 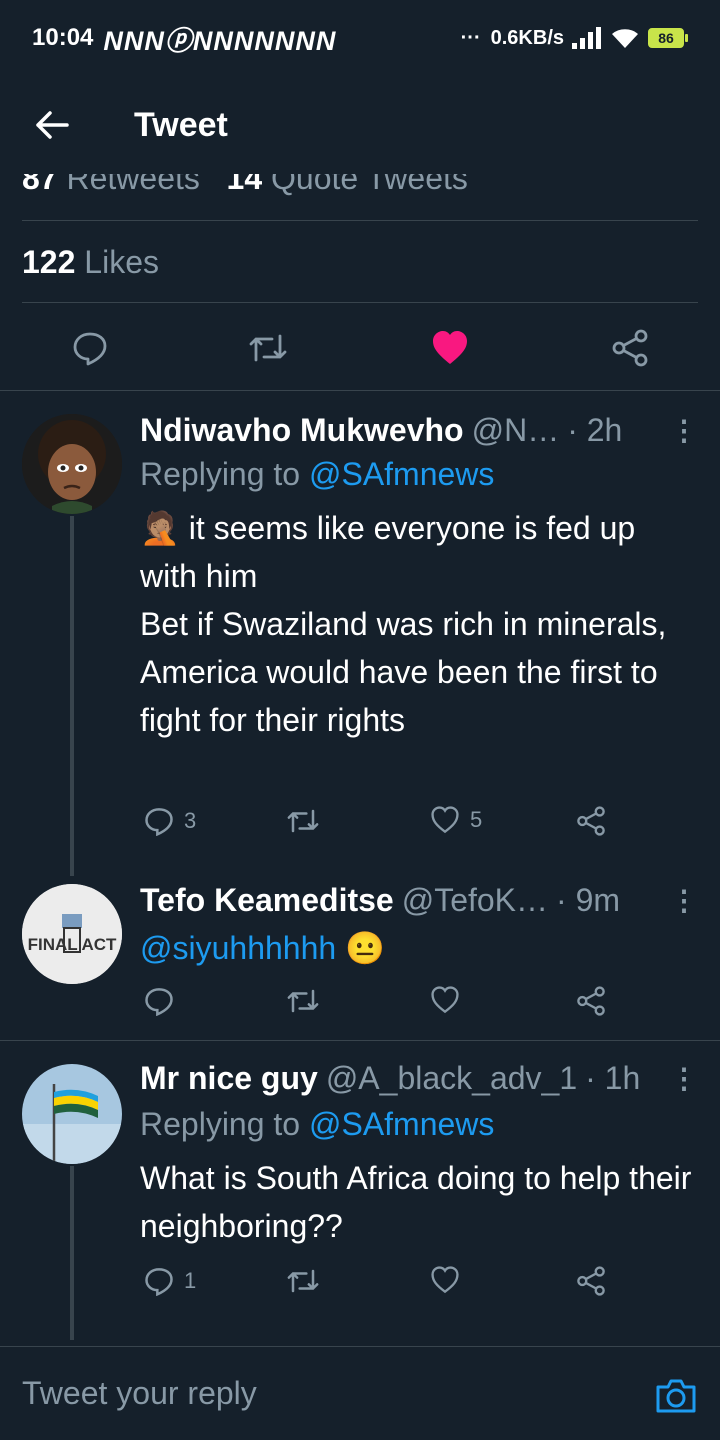 I want to click on reply-button: 3, so click(x=170, y=821).